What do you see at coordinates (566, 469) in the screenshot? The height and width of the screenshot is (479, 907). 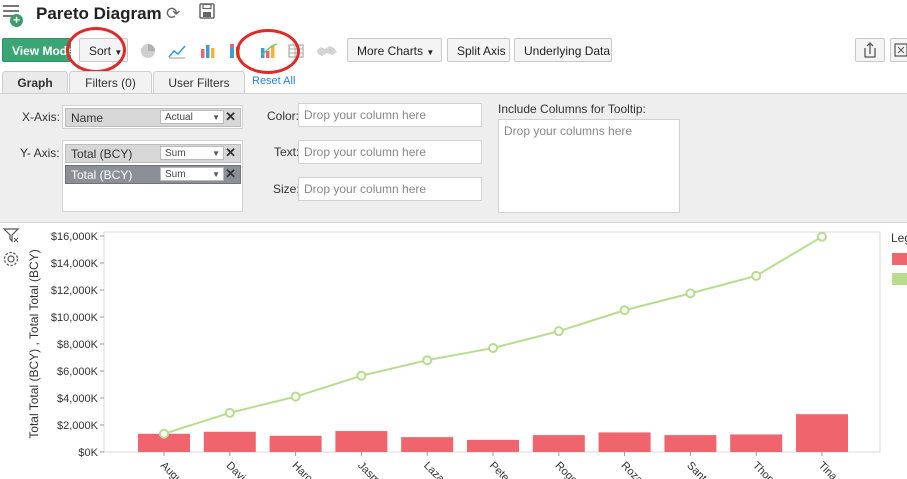 I see `x-tick-label: Roge` at bounding box center [566, 469].